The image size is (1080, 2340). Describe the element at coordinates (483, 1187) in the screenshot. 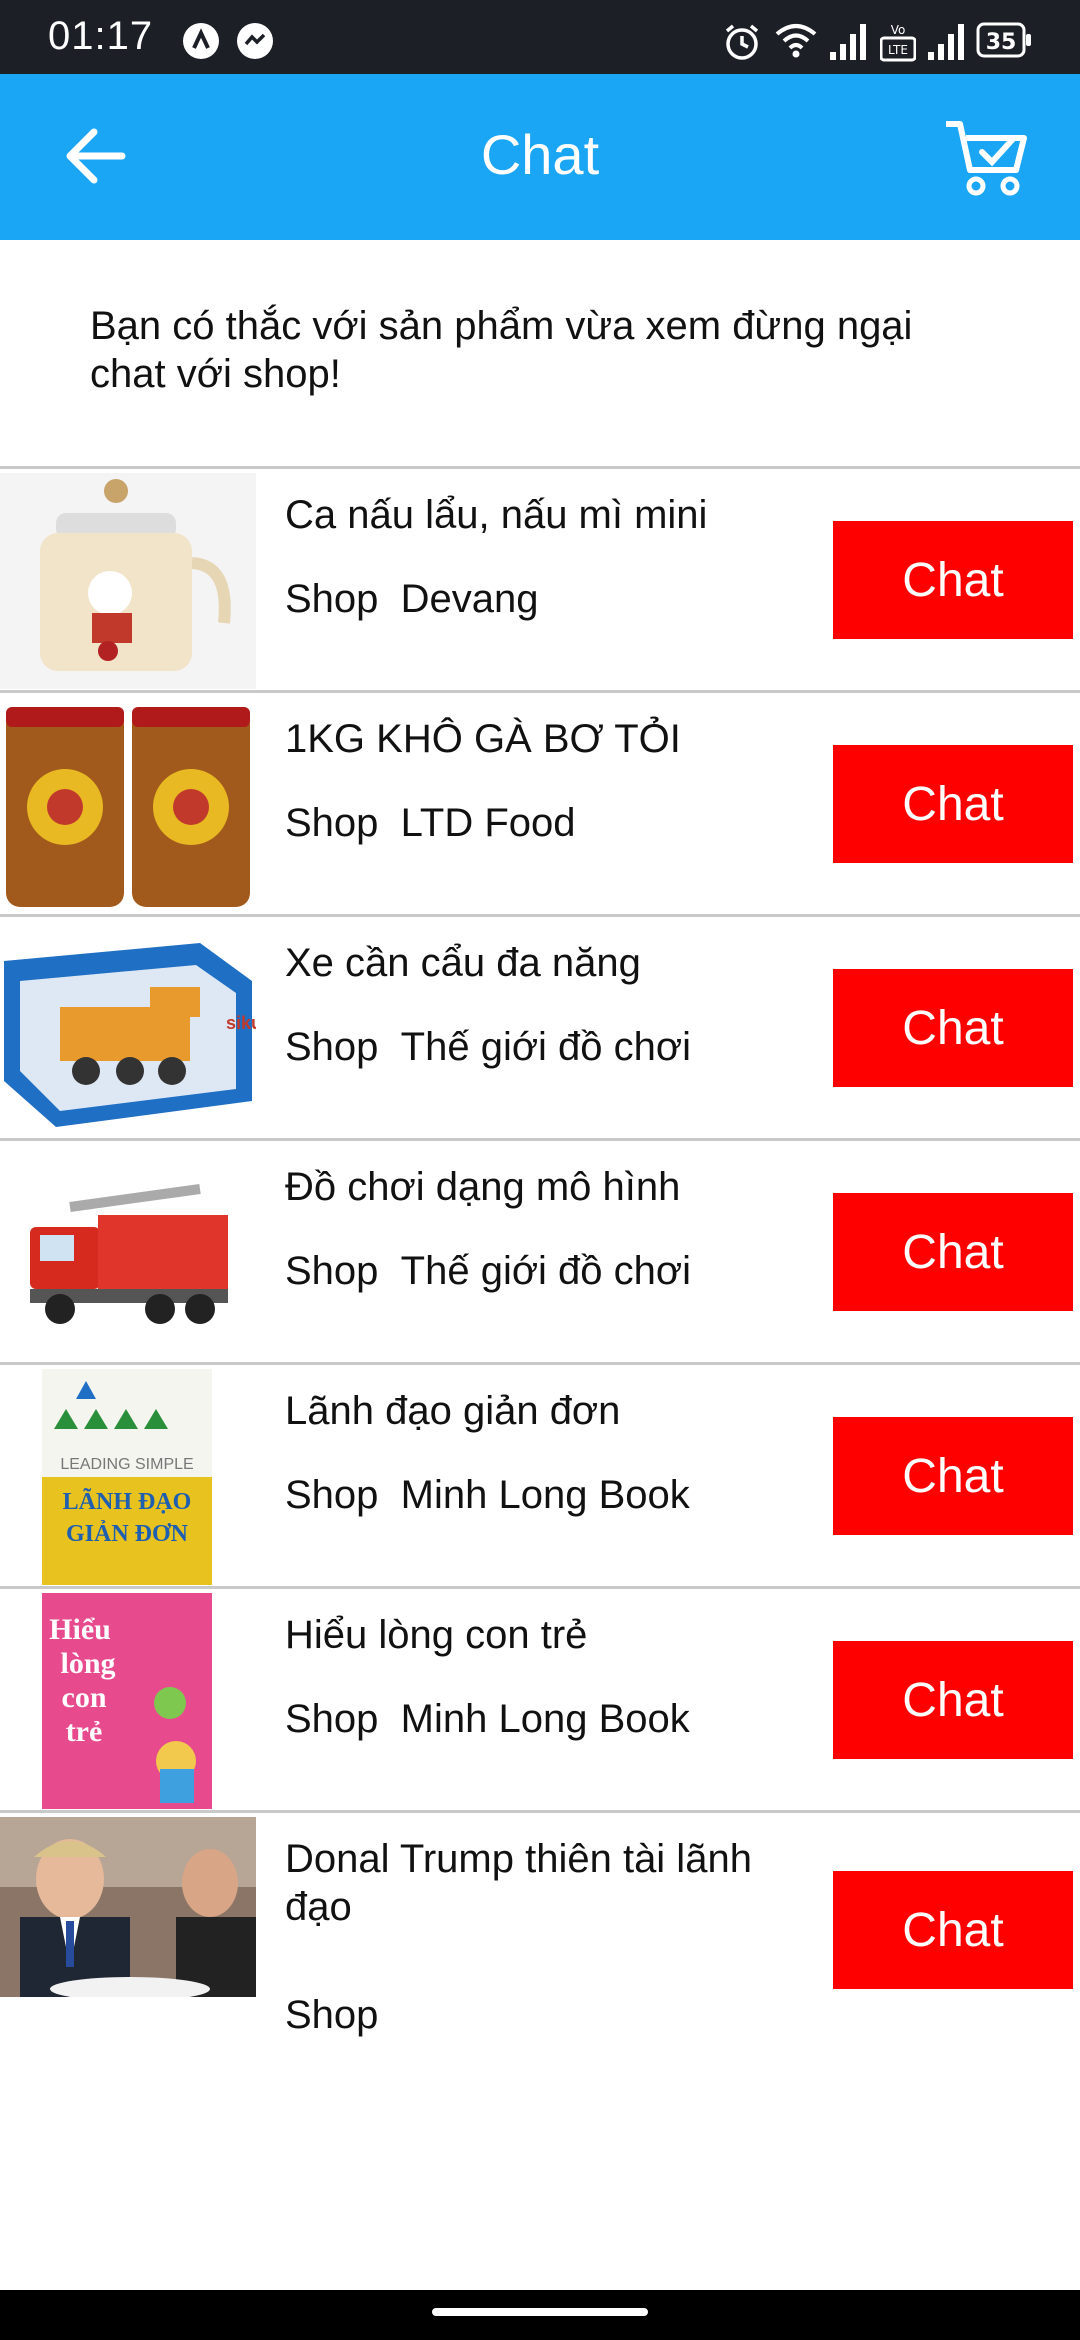

I see `product-name: Đồ chơi dạng mô hình` at that location.